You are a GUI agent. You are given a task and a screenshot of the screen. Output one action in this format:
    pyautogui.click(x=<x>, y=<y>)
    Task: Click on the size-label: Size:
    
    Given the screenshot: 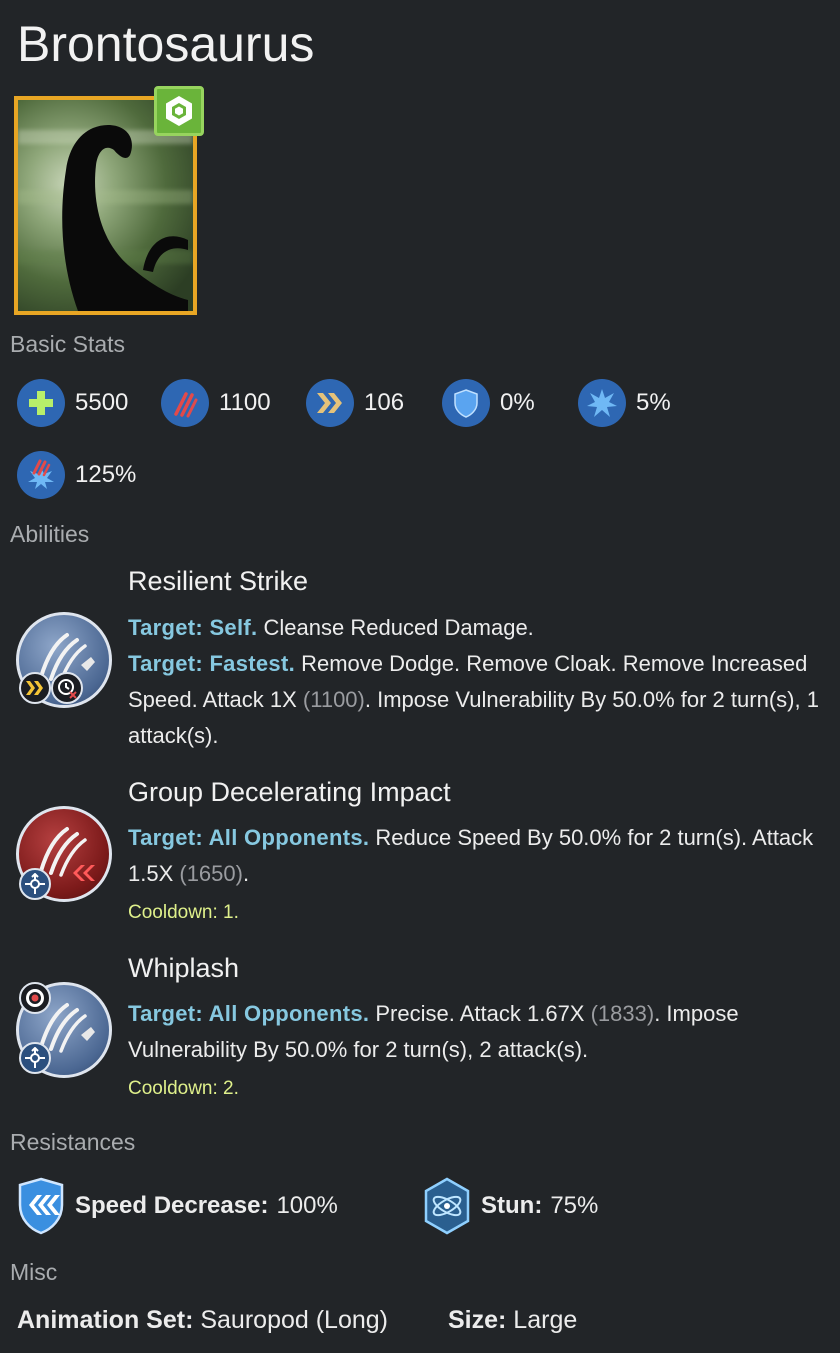 What is the action you would take?
    pyautogui.click(x=477, y=1320)
    